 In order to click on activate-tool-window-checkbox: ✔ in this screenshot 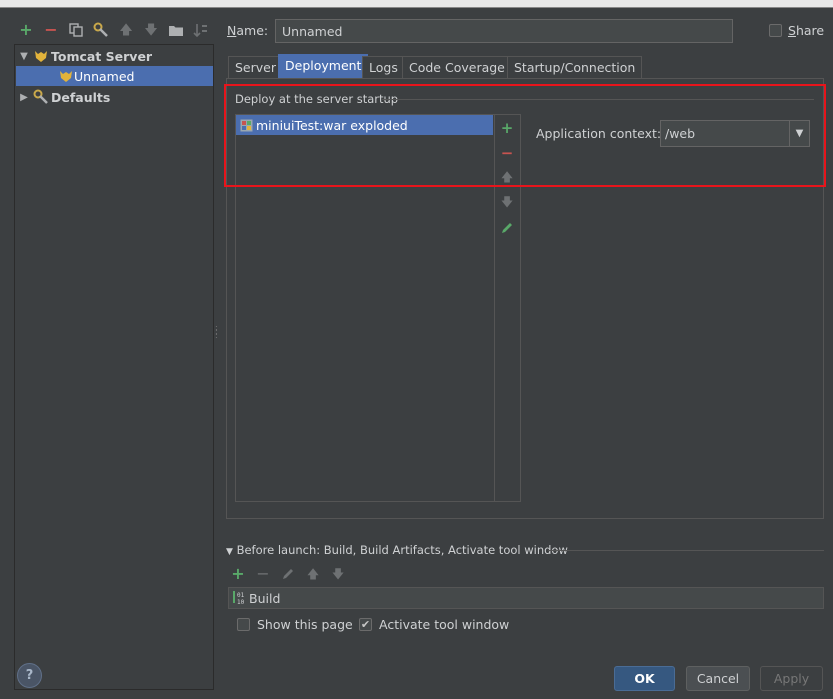, I will do `click(365, 624)`.